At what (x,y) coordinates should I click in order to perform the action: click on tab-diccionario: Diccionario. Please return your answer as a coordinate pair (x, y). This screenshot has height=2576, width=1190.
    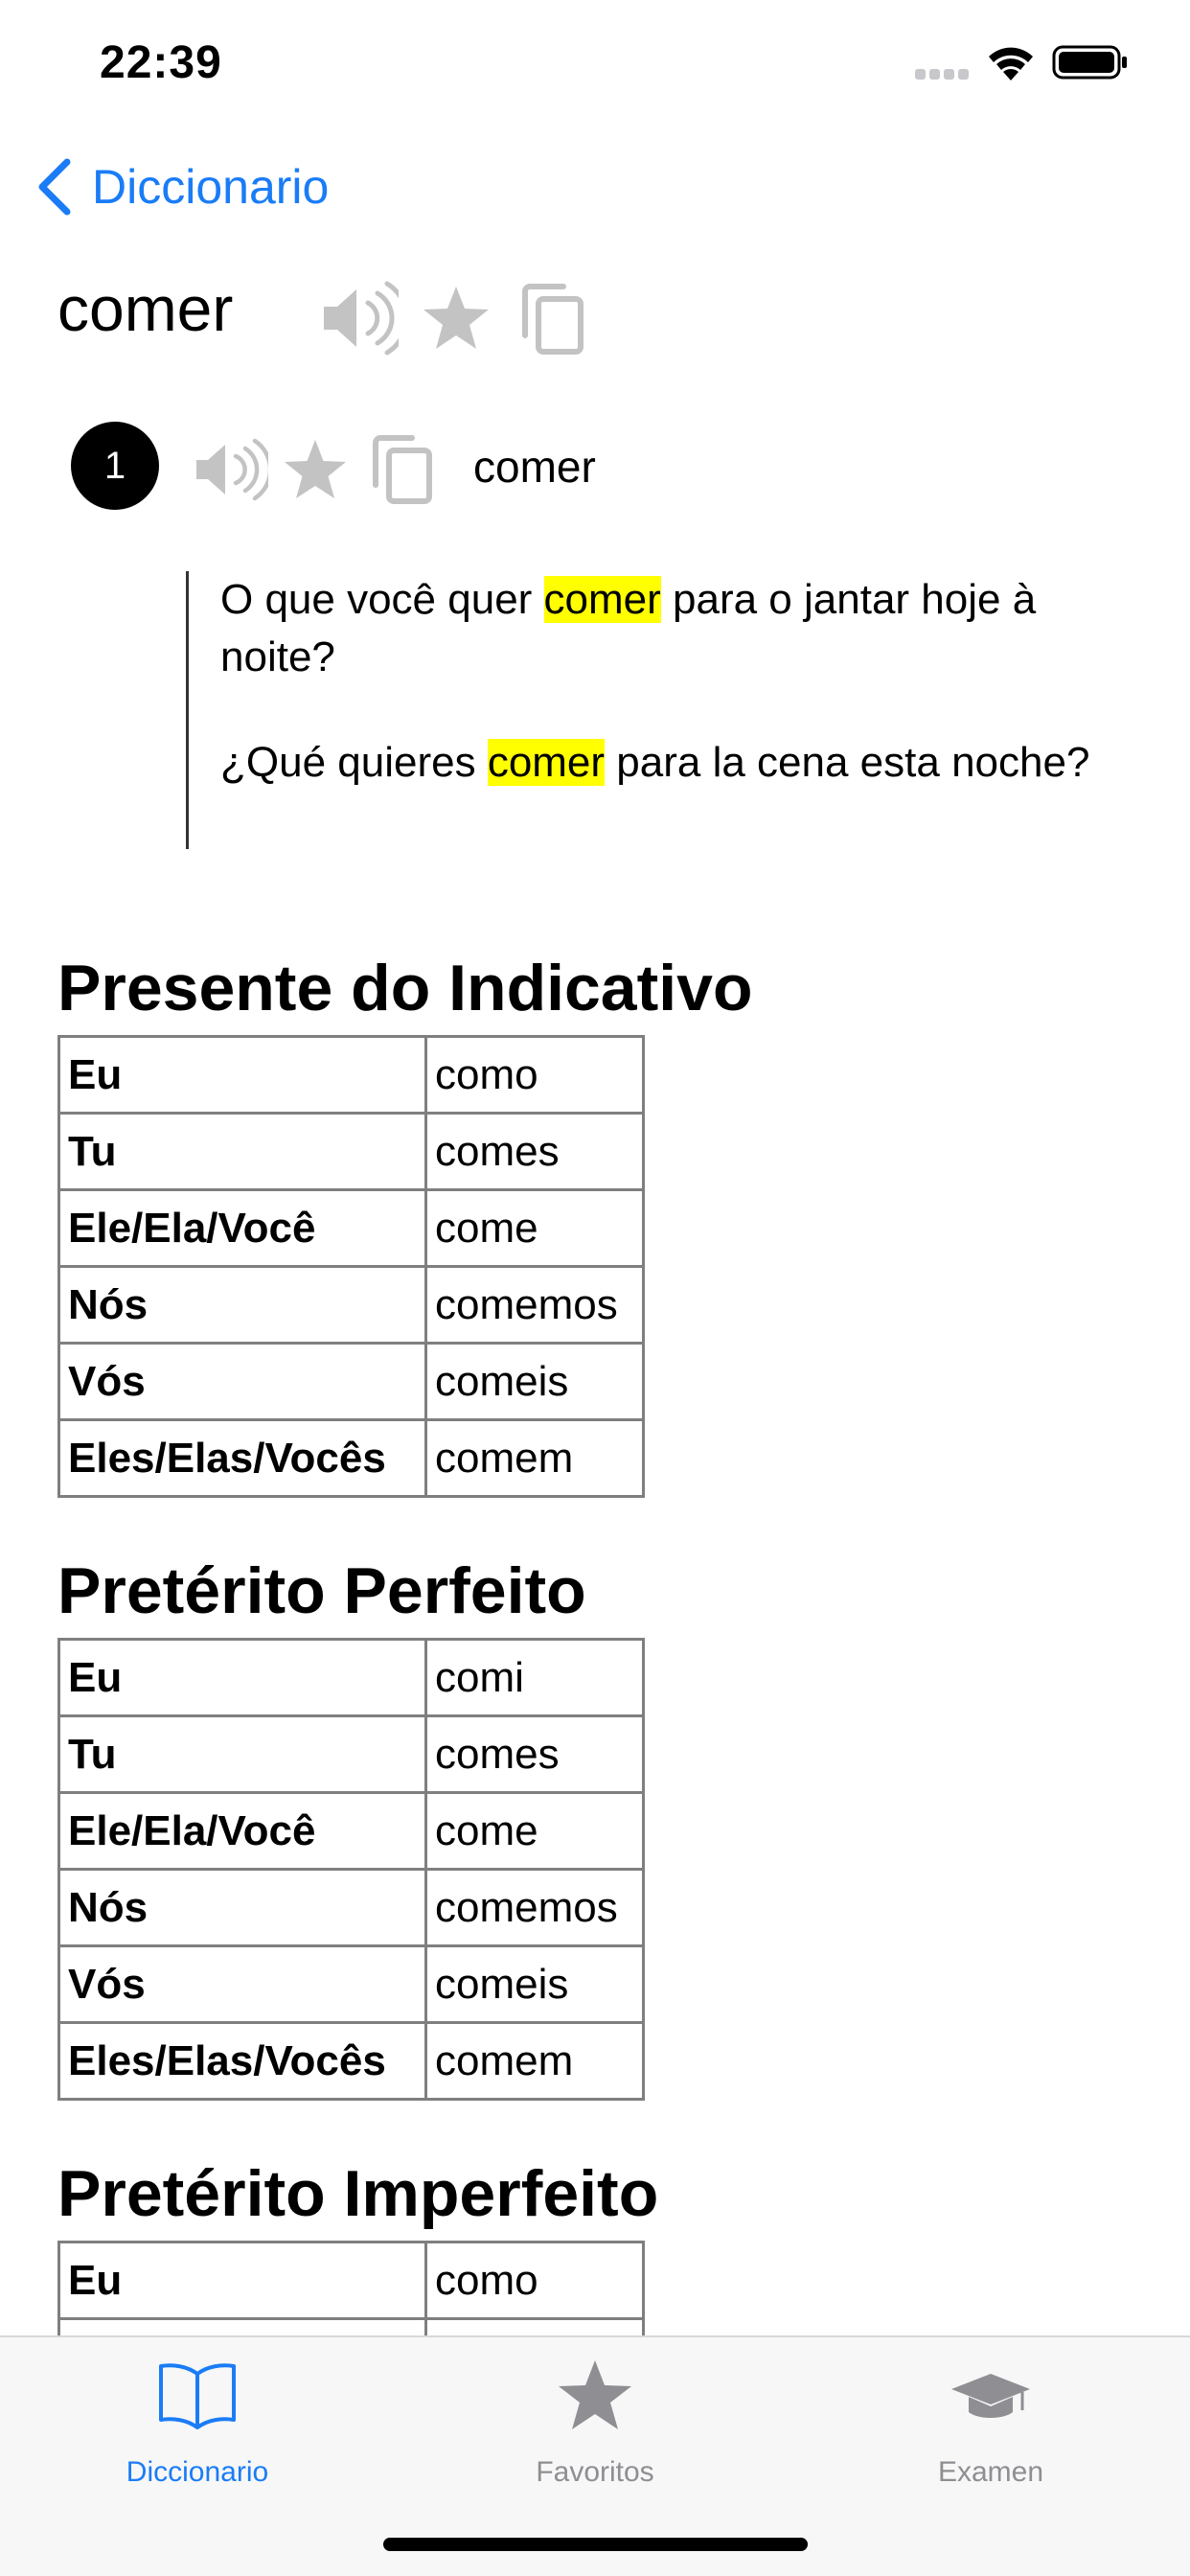
    Looking at the image, I should click on (198, 2414).